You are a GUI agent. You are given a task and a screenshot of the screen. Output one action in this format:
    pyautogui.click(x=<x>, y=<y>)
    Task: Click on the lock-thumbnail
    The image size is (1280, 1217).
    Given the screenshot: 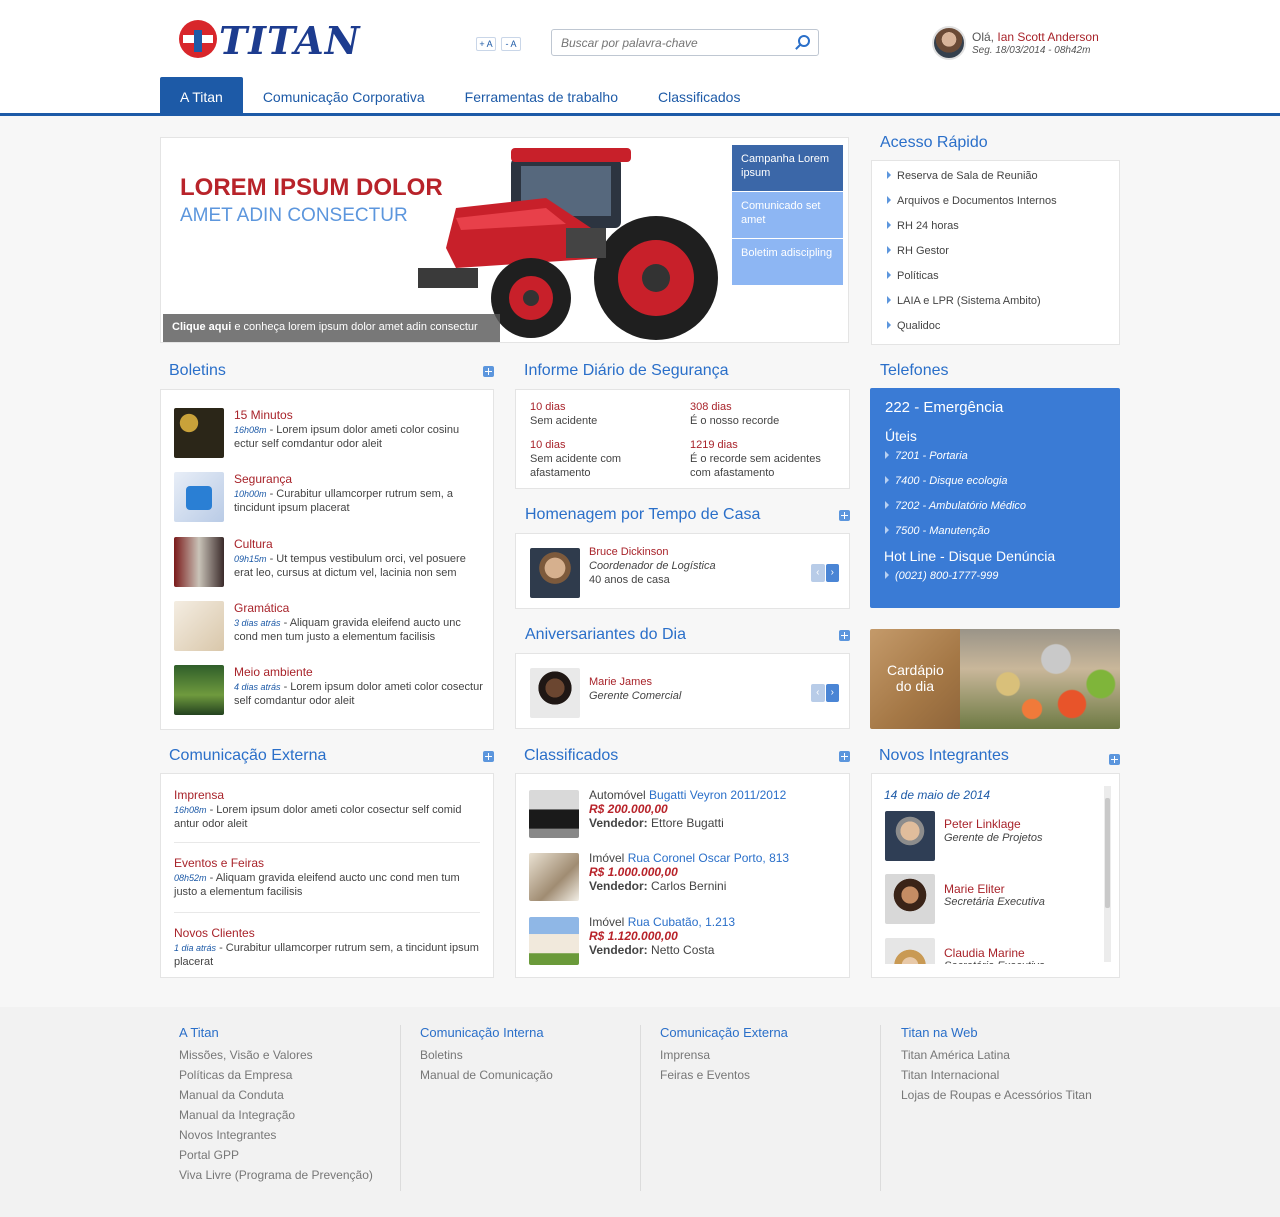 What is the action you would take?
    pyautogui.click(x=199, y=497)
    